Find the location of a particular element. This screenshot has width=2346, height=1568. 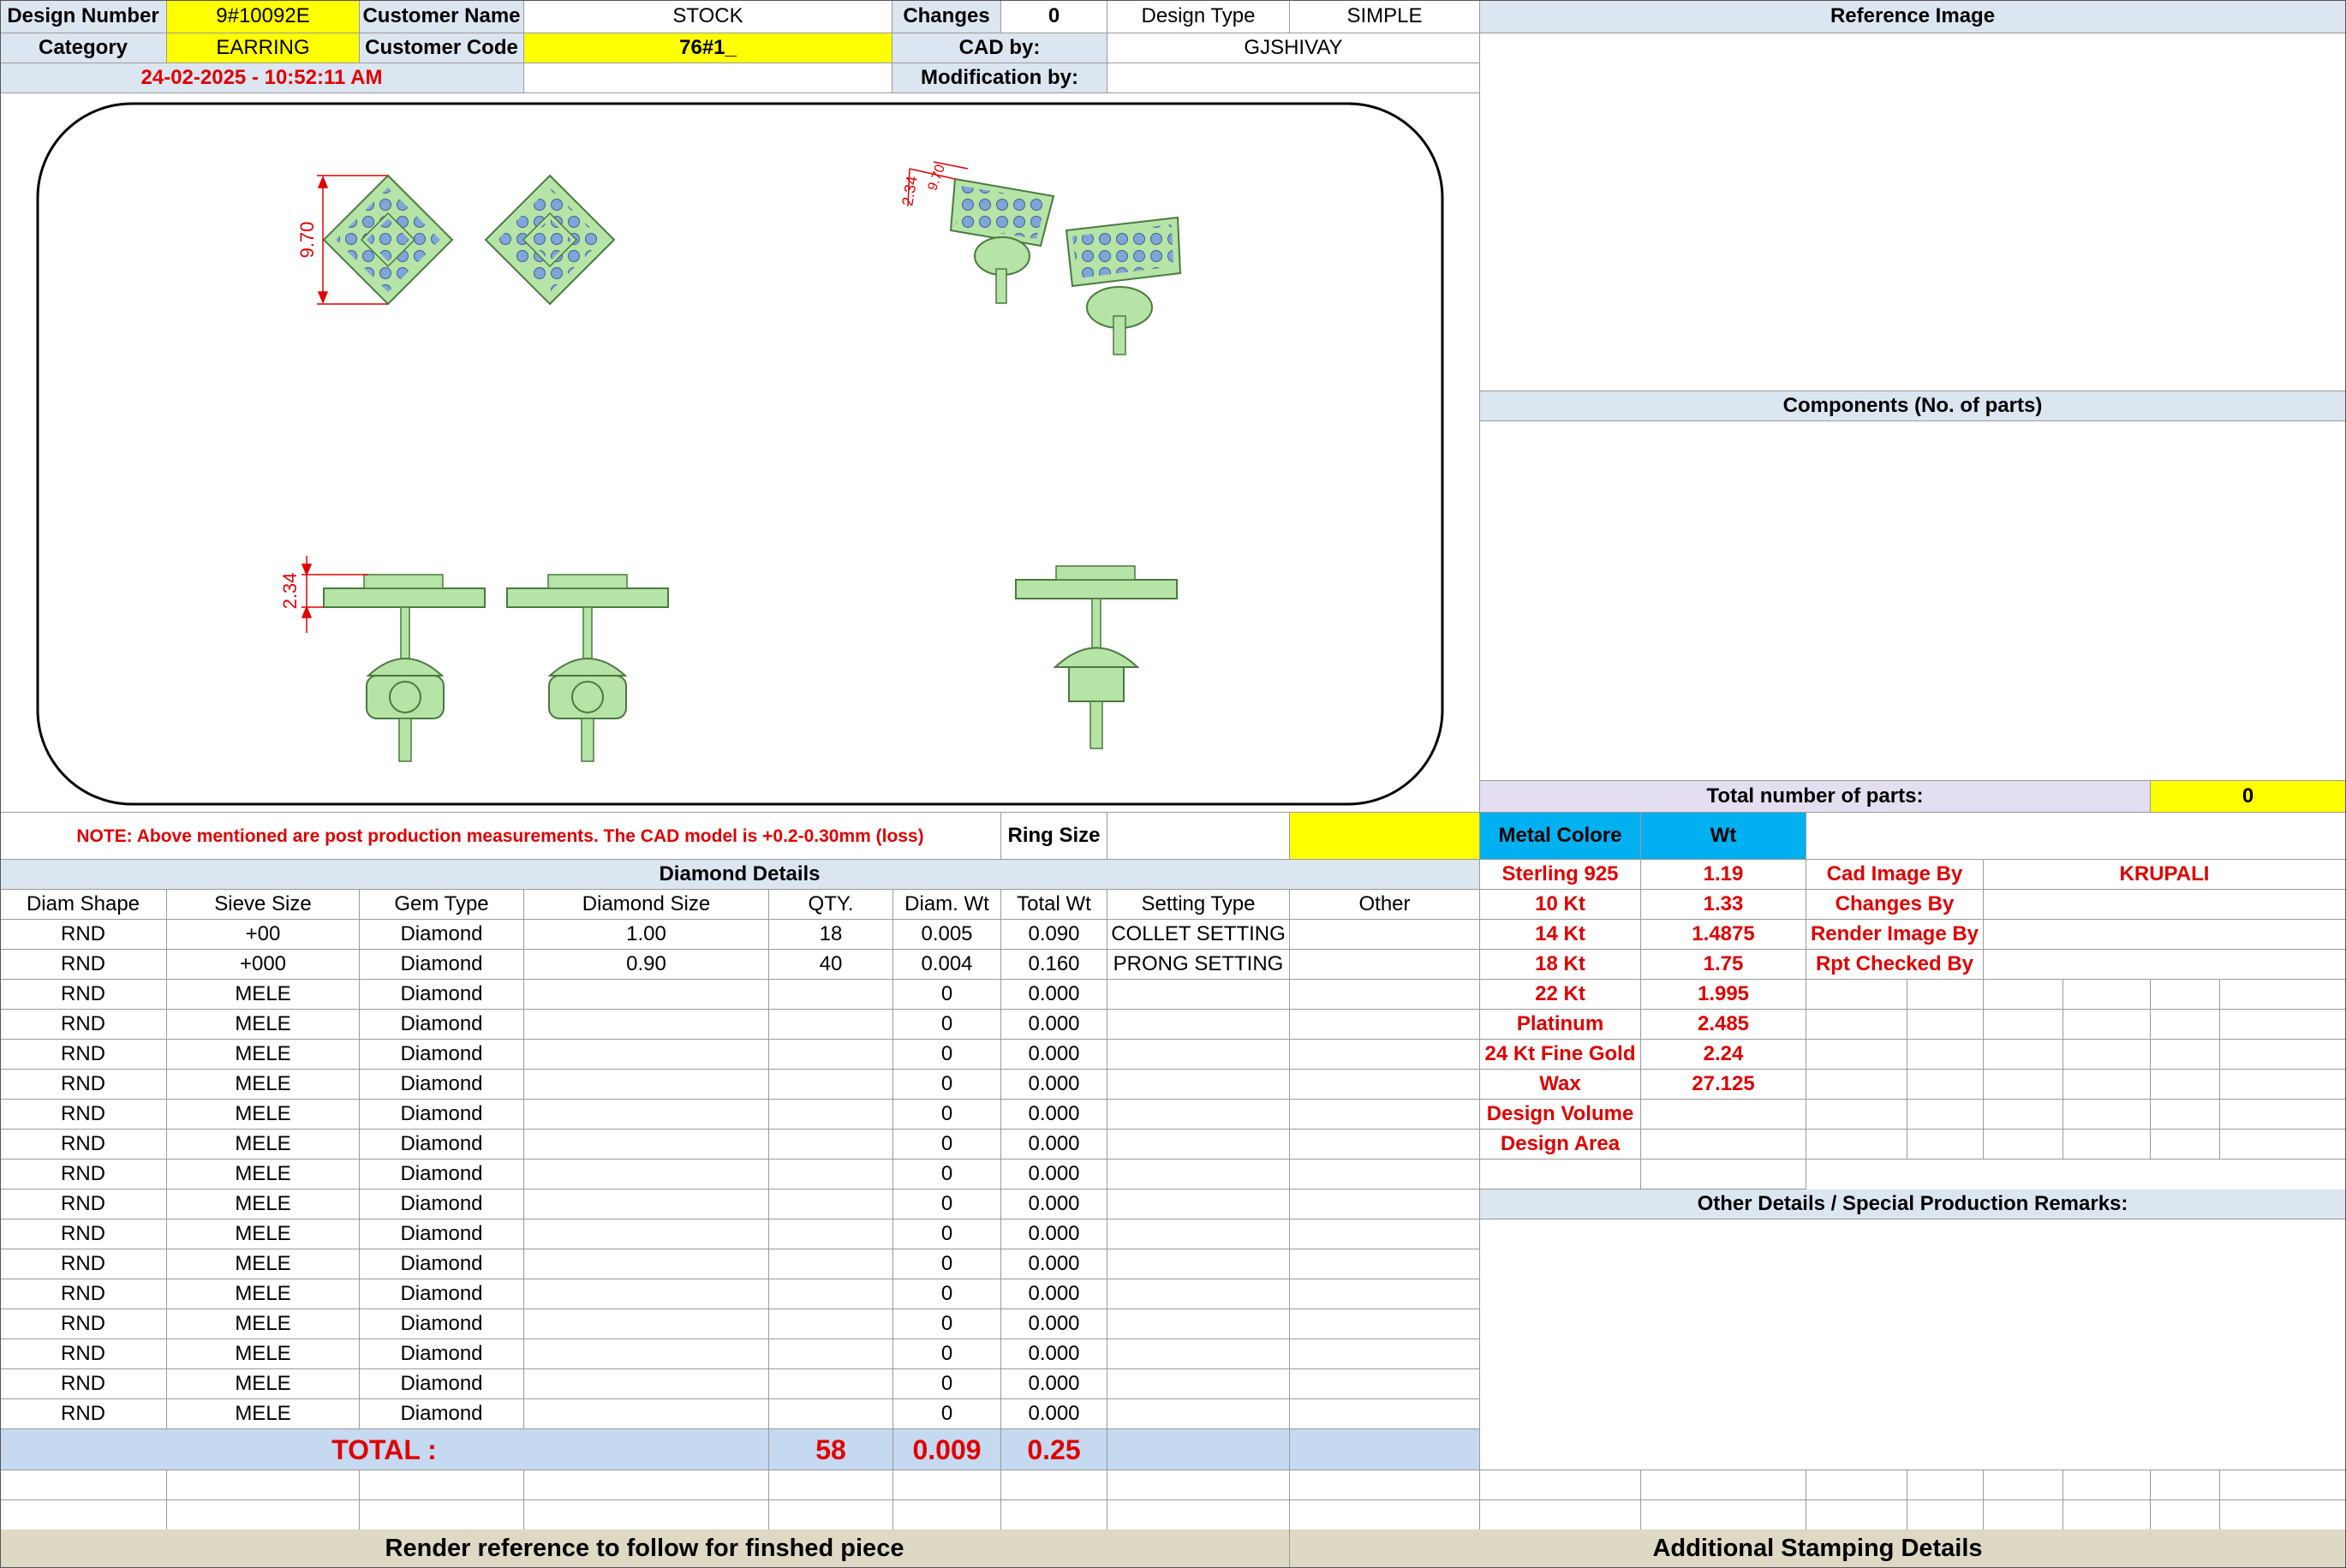

diamond-cell-qty: 18 is located at coordinates (831, 935).